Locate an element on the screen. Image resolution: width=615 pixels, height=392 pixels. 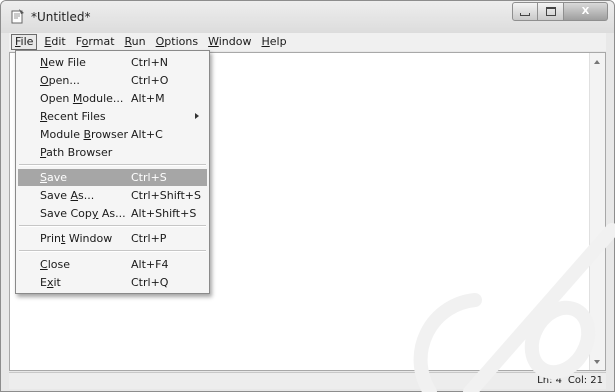
maximize-button is located at coordinates (551, 11).